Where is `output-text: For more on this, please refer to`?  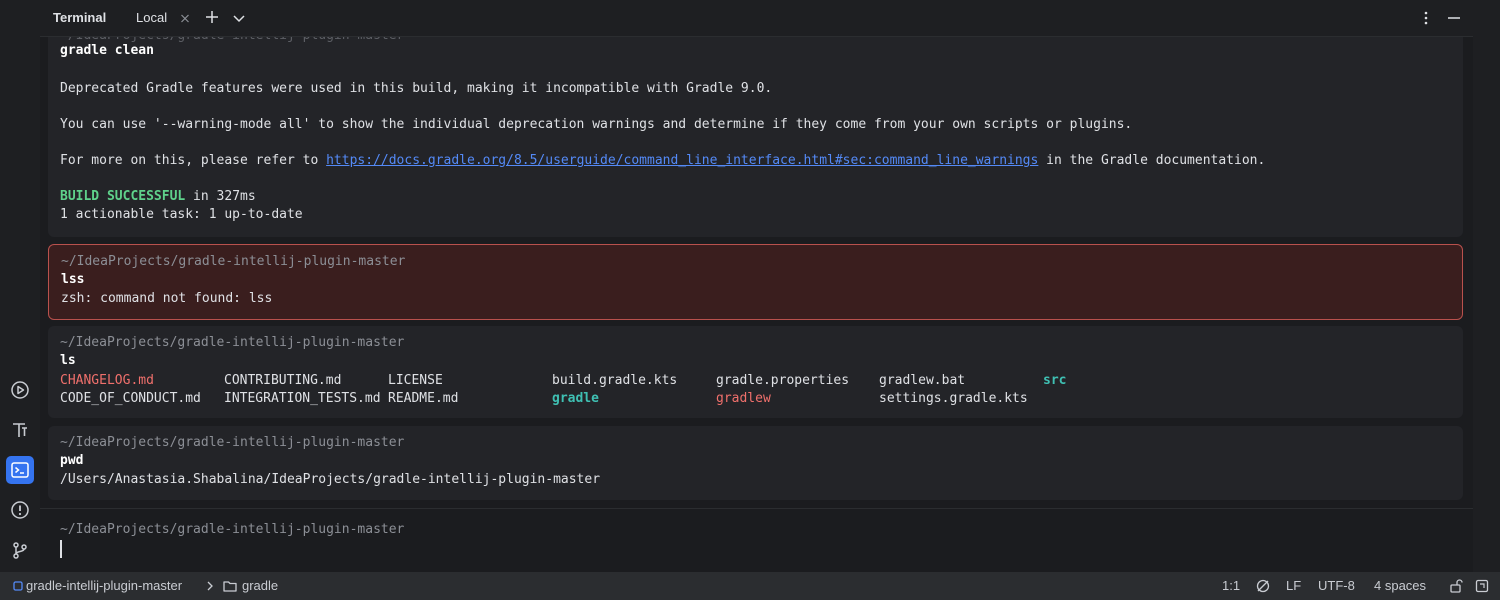
output-text: For more on this, please refer to is located at coordinates (193, 160).